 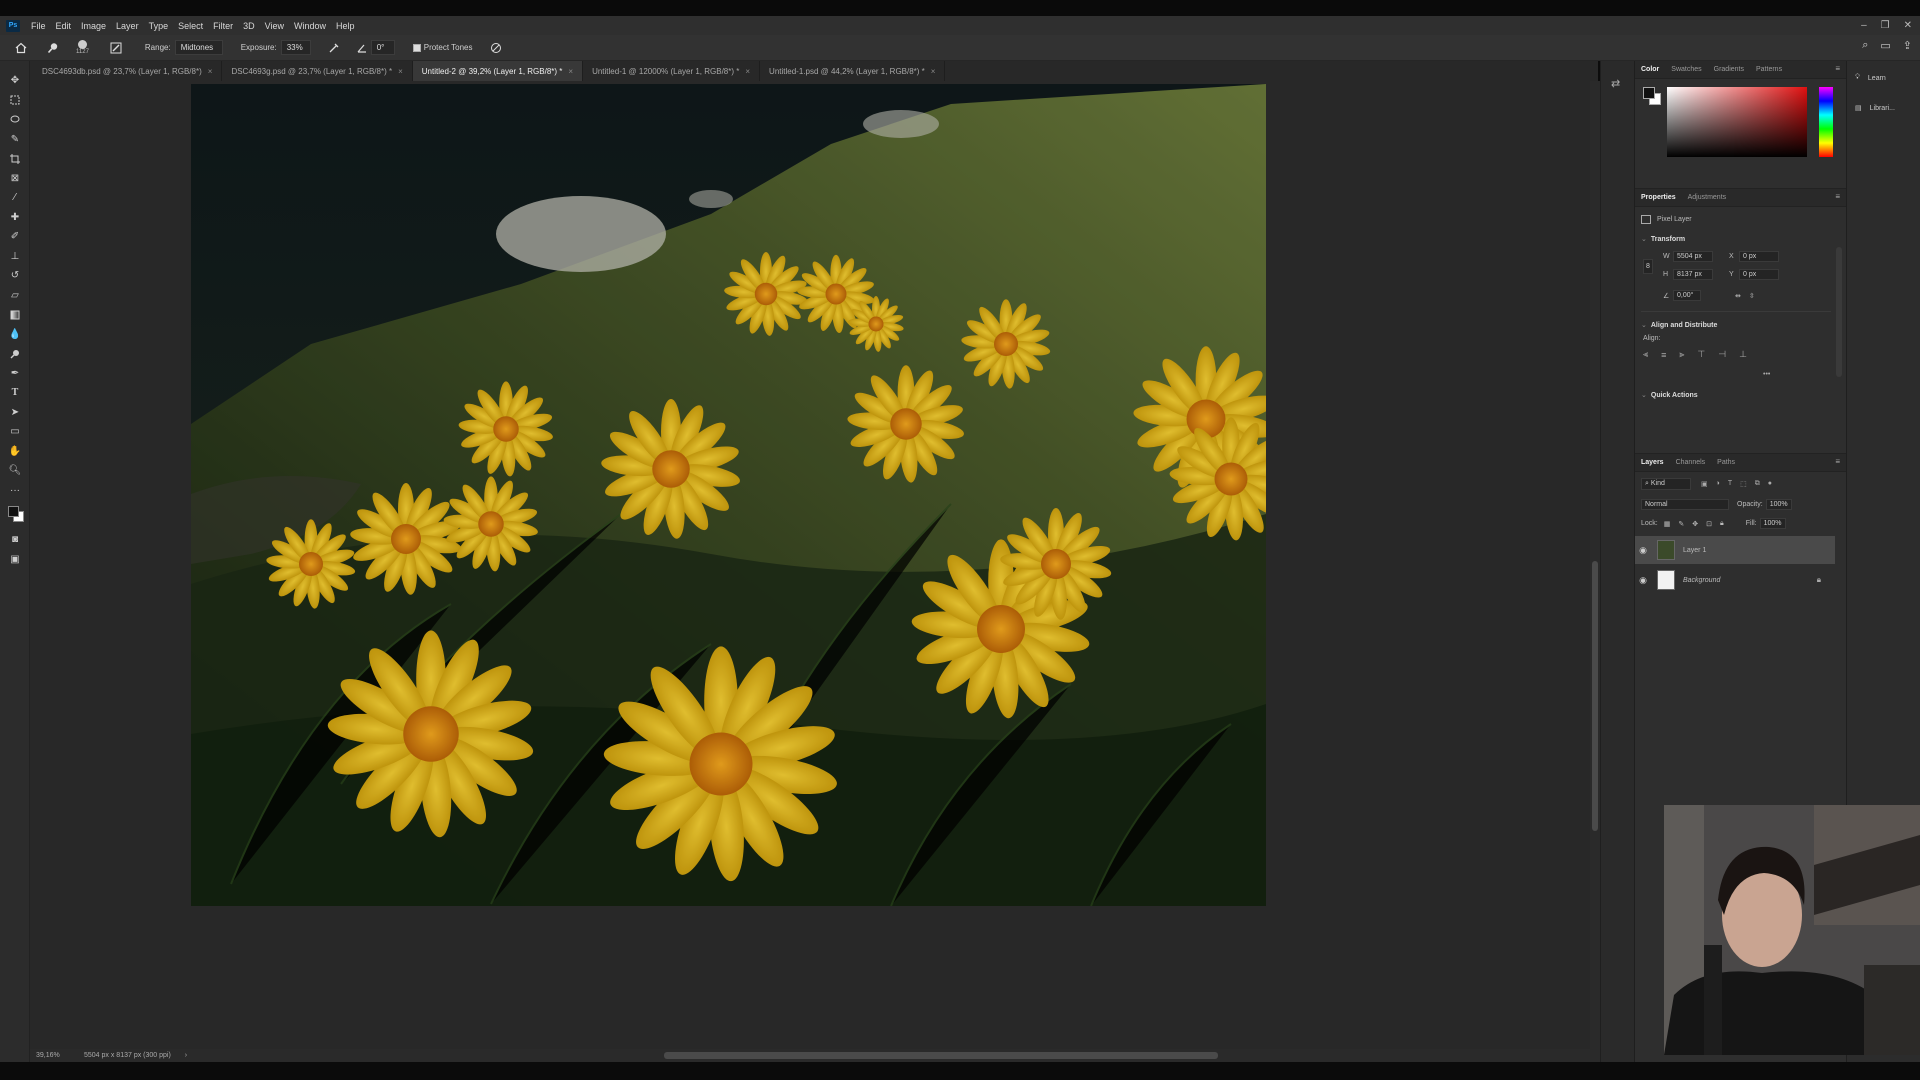 I want to click on rectangle-tool-icon: ▭, so click(x=15, y=432).